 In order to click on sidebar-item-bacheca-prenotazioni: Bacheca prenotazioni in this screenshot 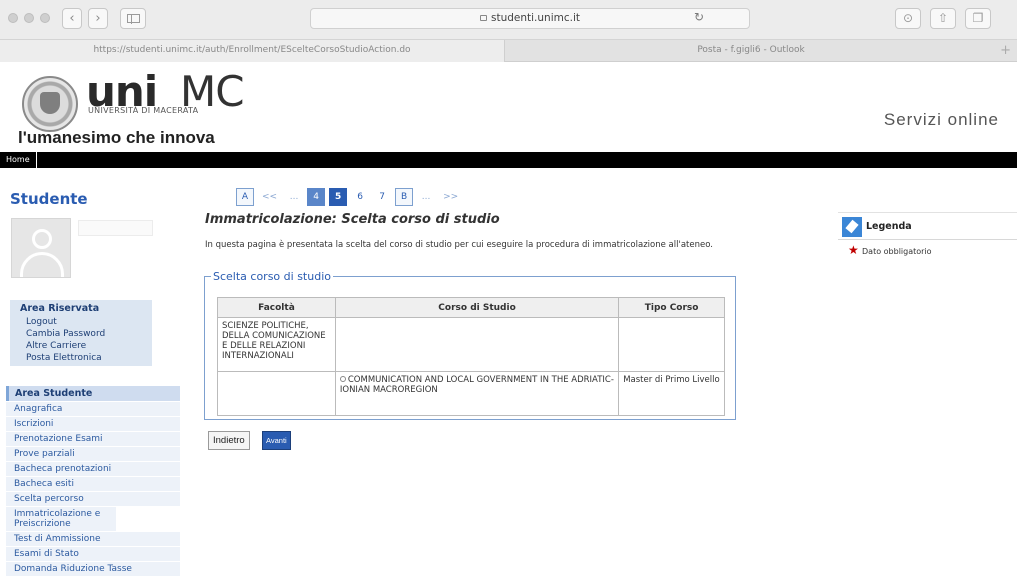, I will do `click(93, 468)`.